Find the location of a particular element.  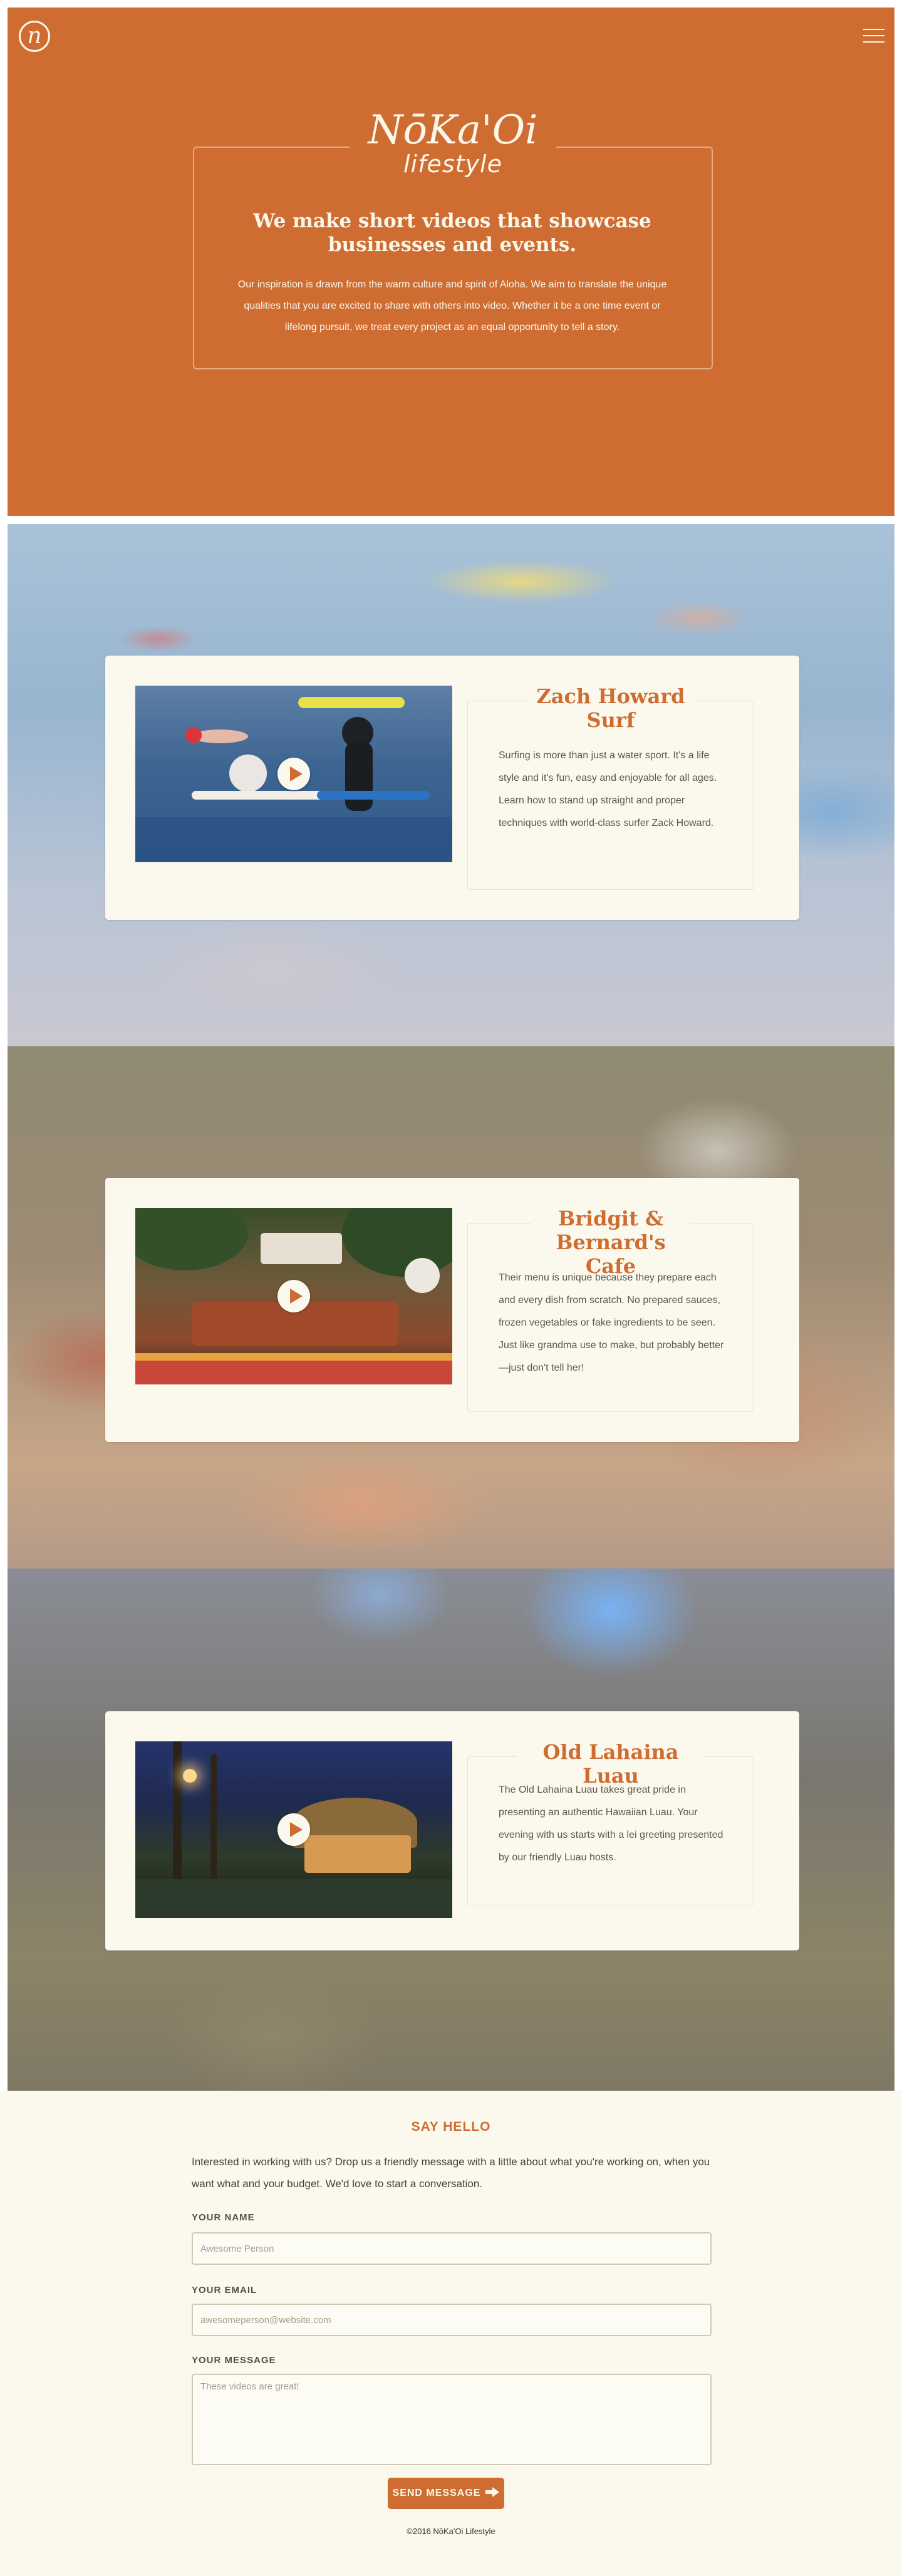

footer-copyright: ©2016 NōKa'Oi Lifestyle is located at coordinates (451, 2531).